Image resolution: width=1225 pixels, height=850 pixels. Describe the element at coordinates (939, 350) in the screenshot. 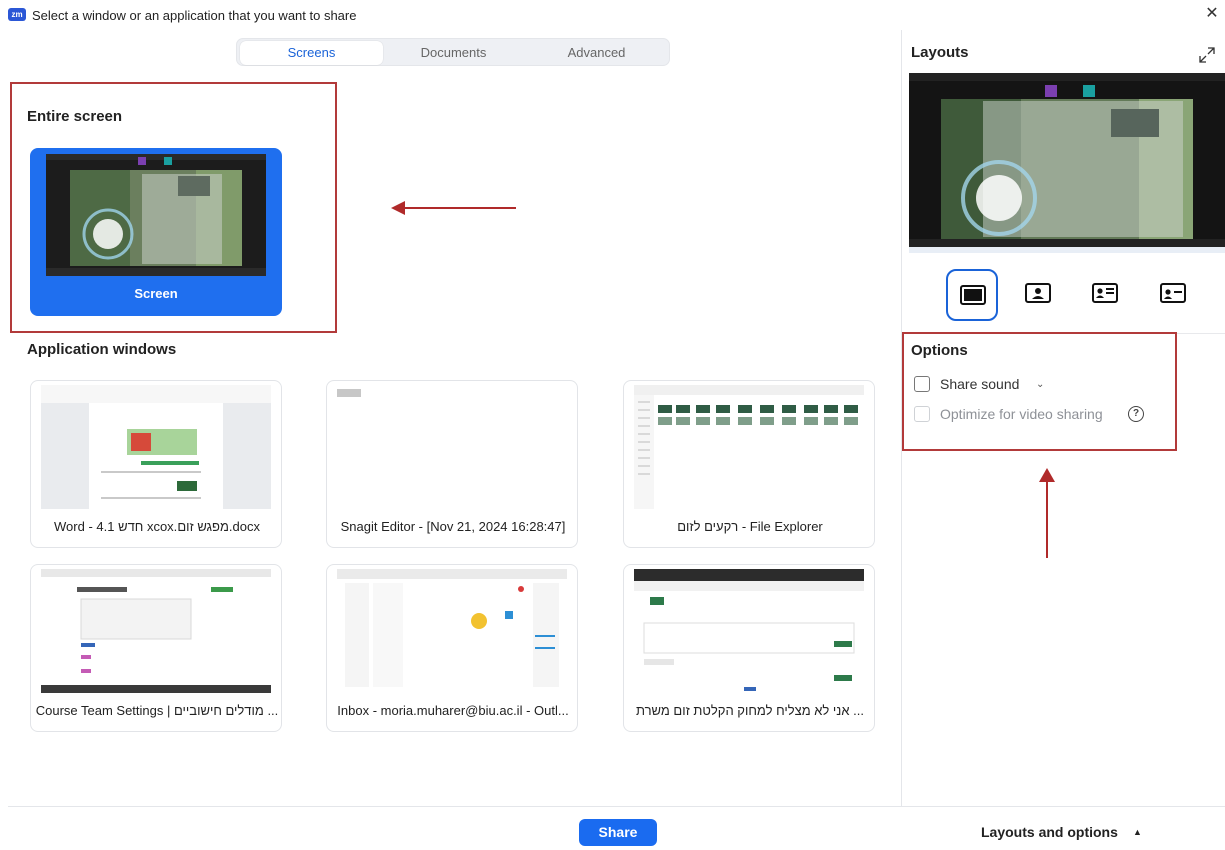

I see `options-heading: Options` at that location.